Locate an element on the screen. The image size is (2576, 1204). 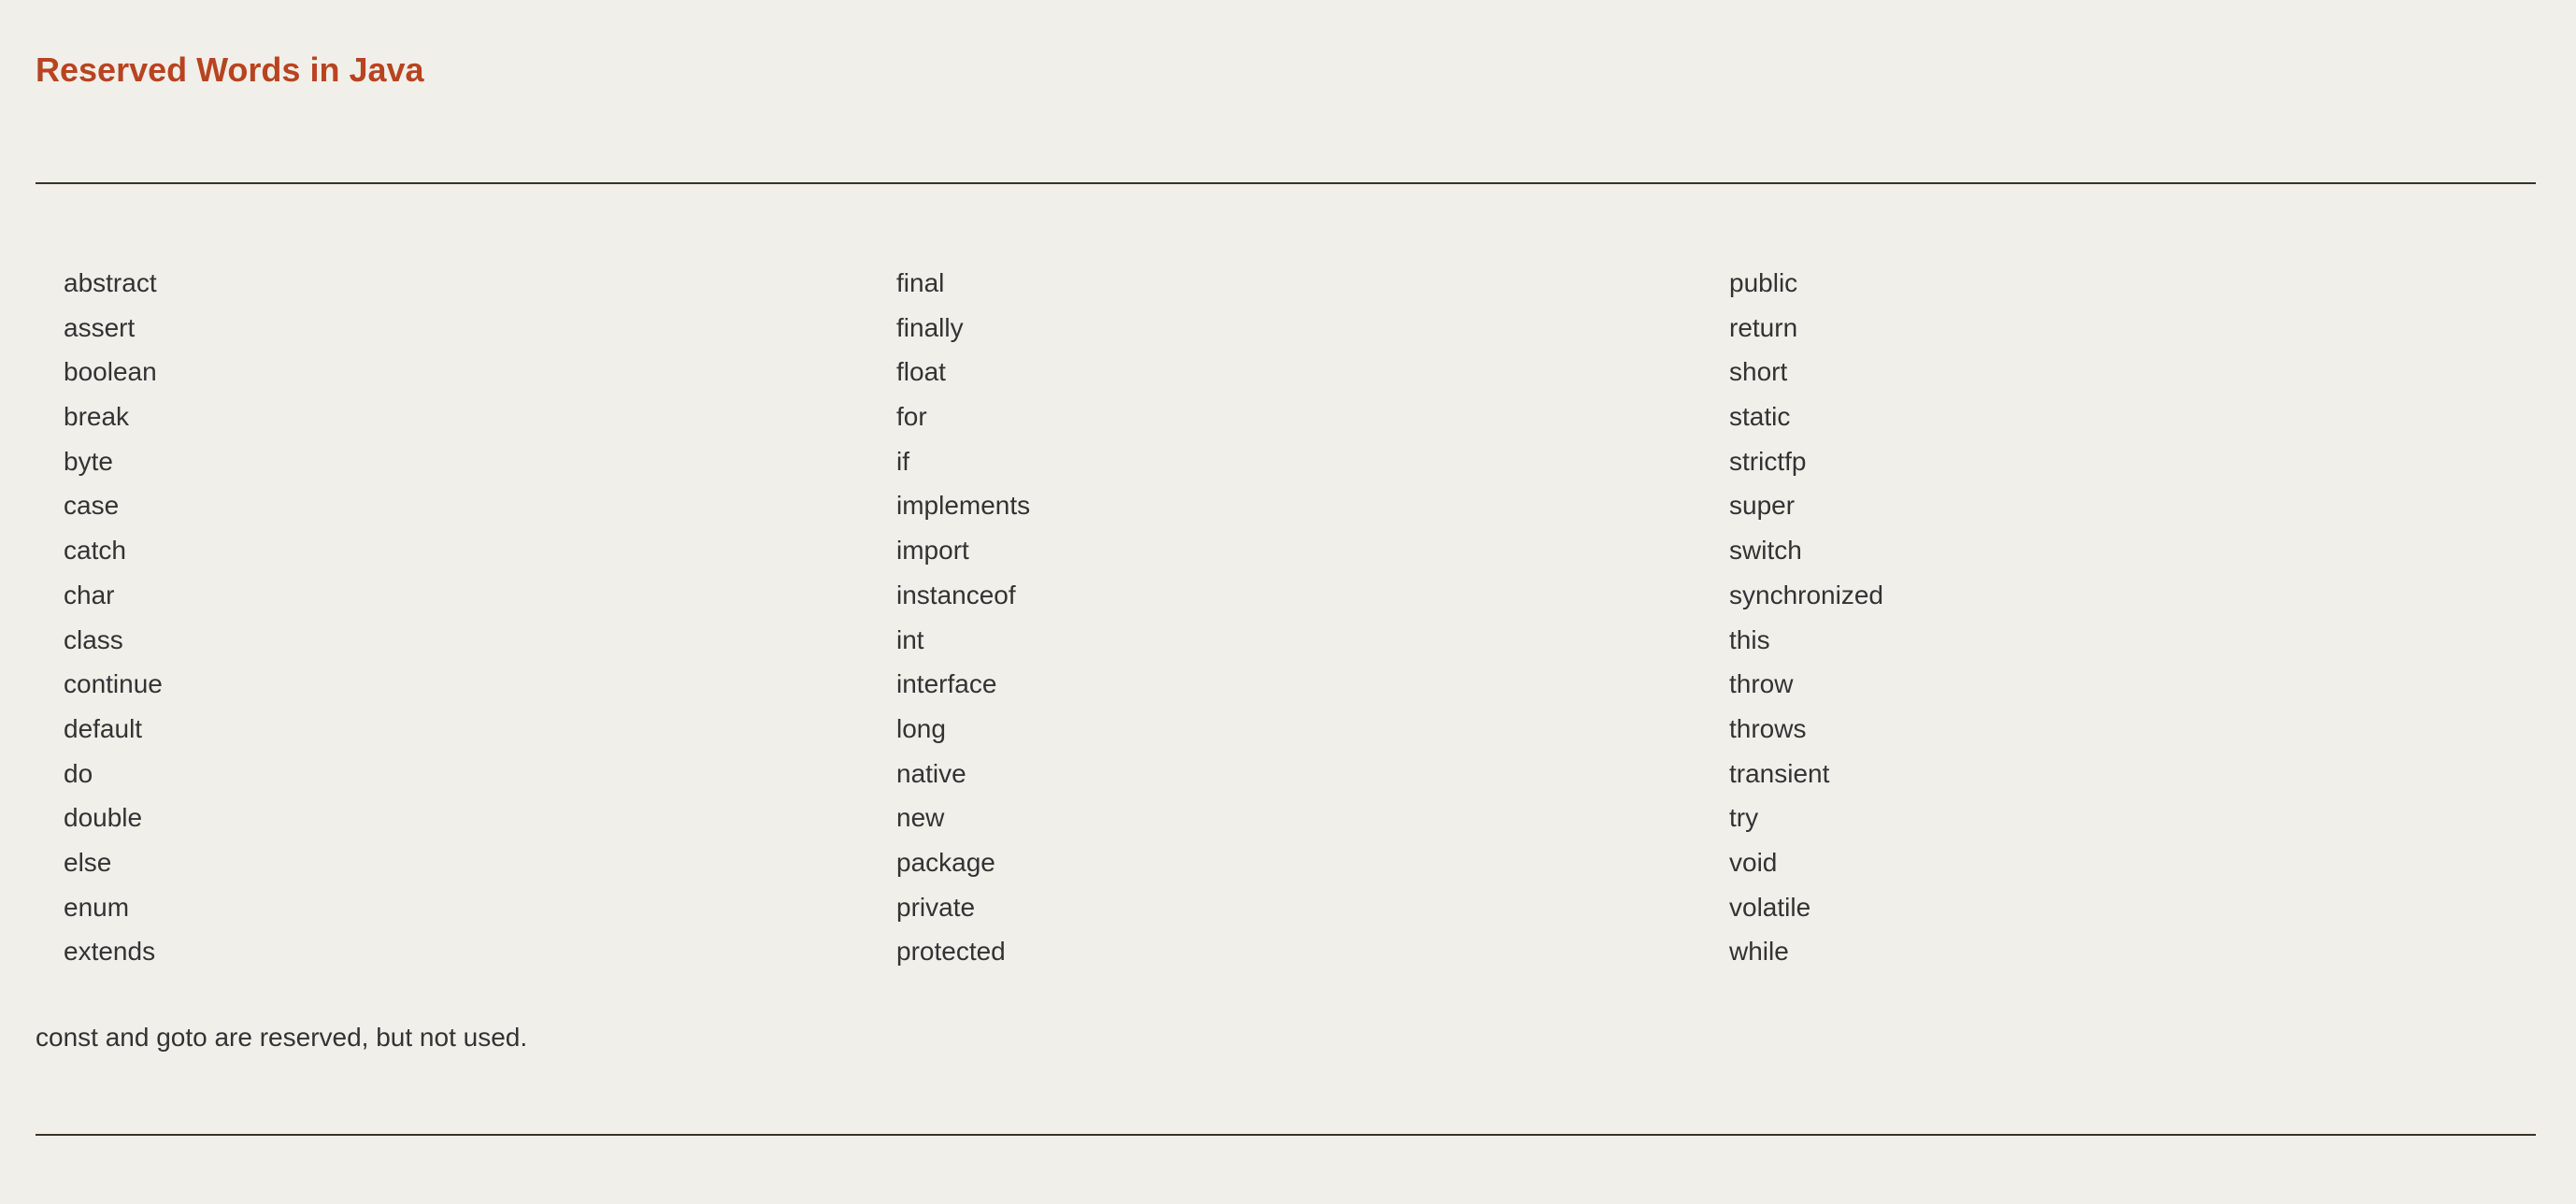
keyword-item: this is located at coordinates (1749, 639).